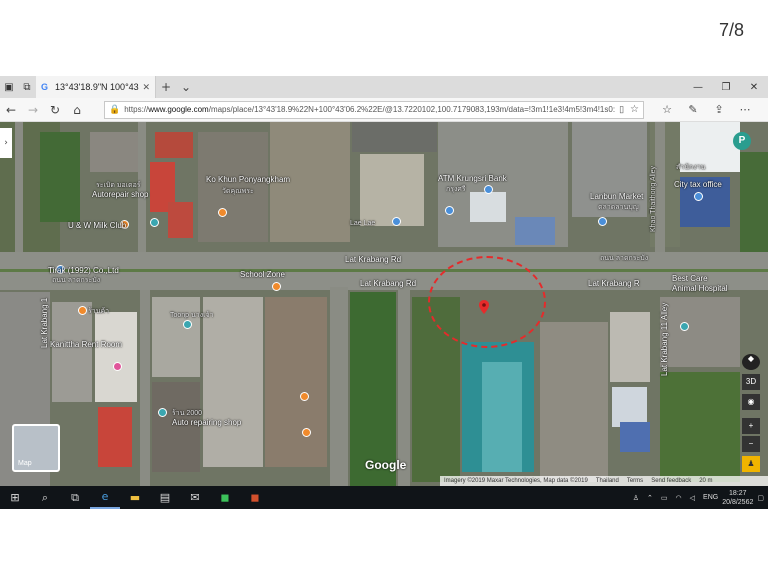  Describe the element at coordinates (362, 223) in the screenshot. I see `place-label: Lae Lae` at that location.